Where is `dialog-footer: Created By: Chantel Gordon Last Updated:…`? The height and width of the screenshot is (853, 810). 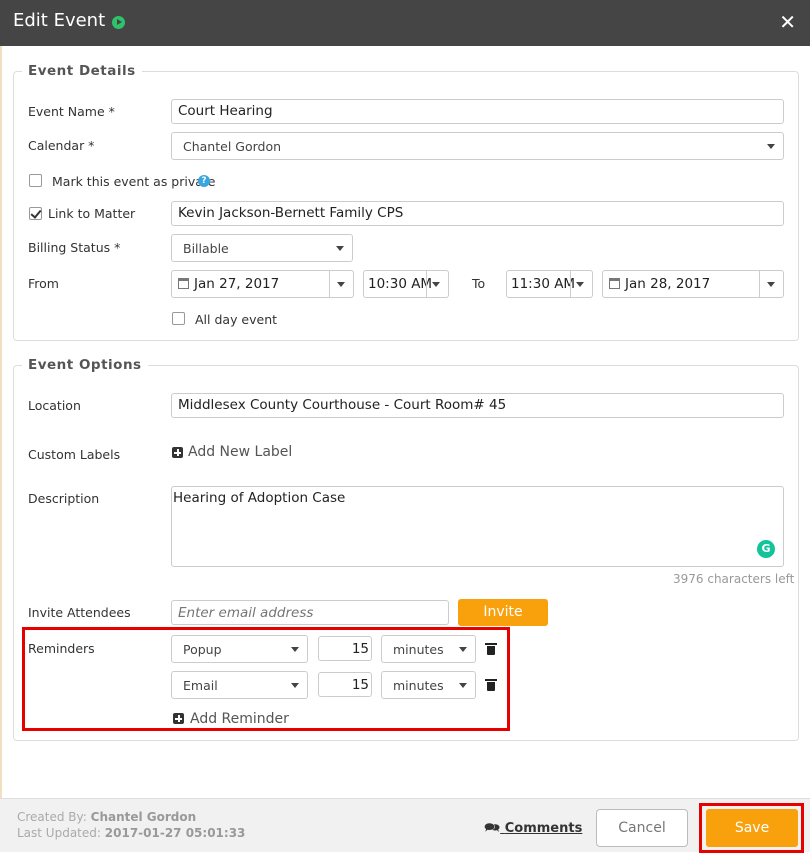
dialog-footer: Created By: Chantel Gordon Last Updated:… is located at coordinates (405, 825).